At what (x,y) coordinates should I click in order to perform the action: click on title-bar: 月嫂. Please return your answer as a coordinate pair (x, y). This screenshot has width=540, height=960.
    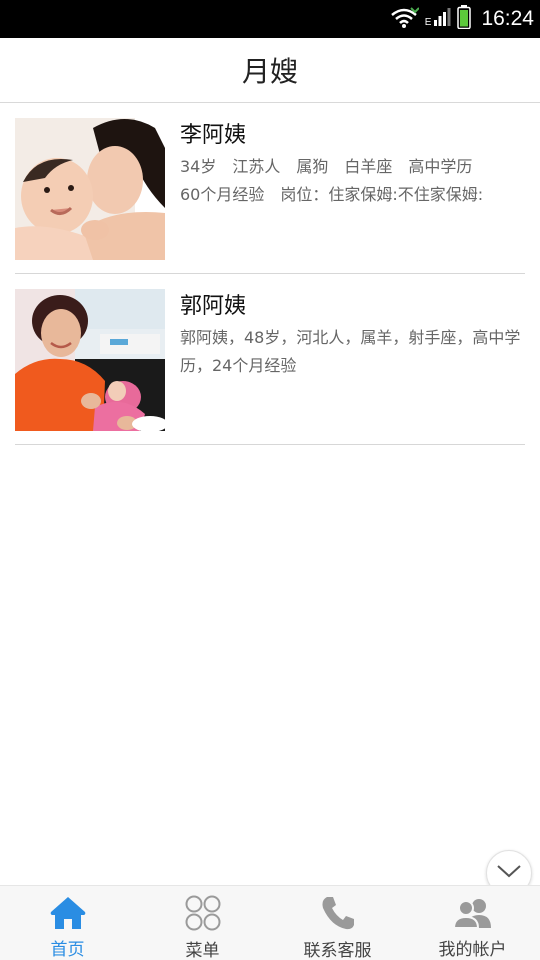
    Looking at the image, I should click on (270, 70).